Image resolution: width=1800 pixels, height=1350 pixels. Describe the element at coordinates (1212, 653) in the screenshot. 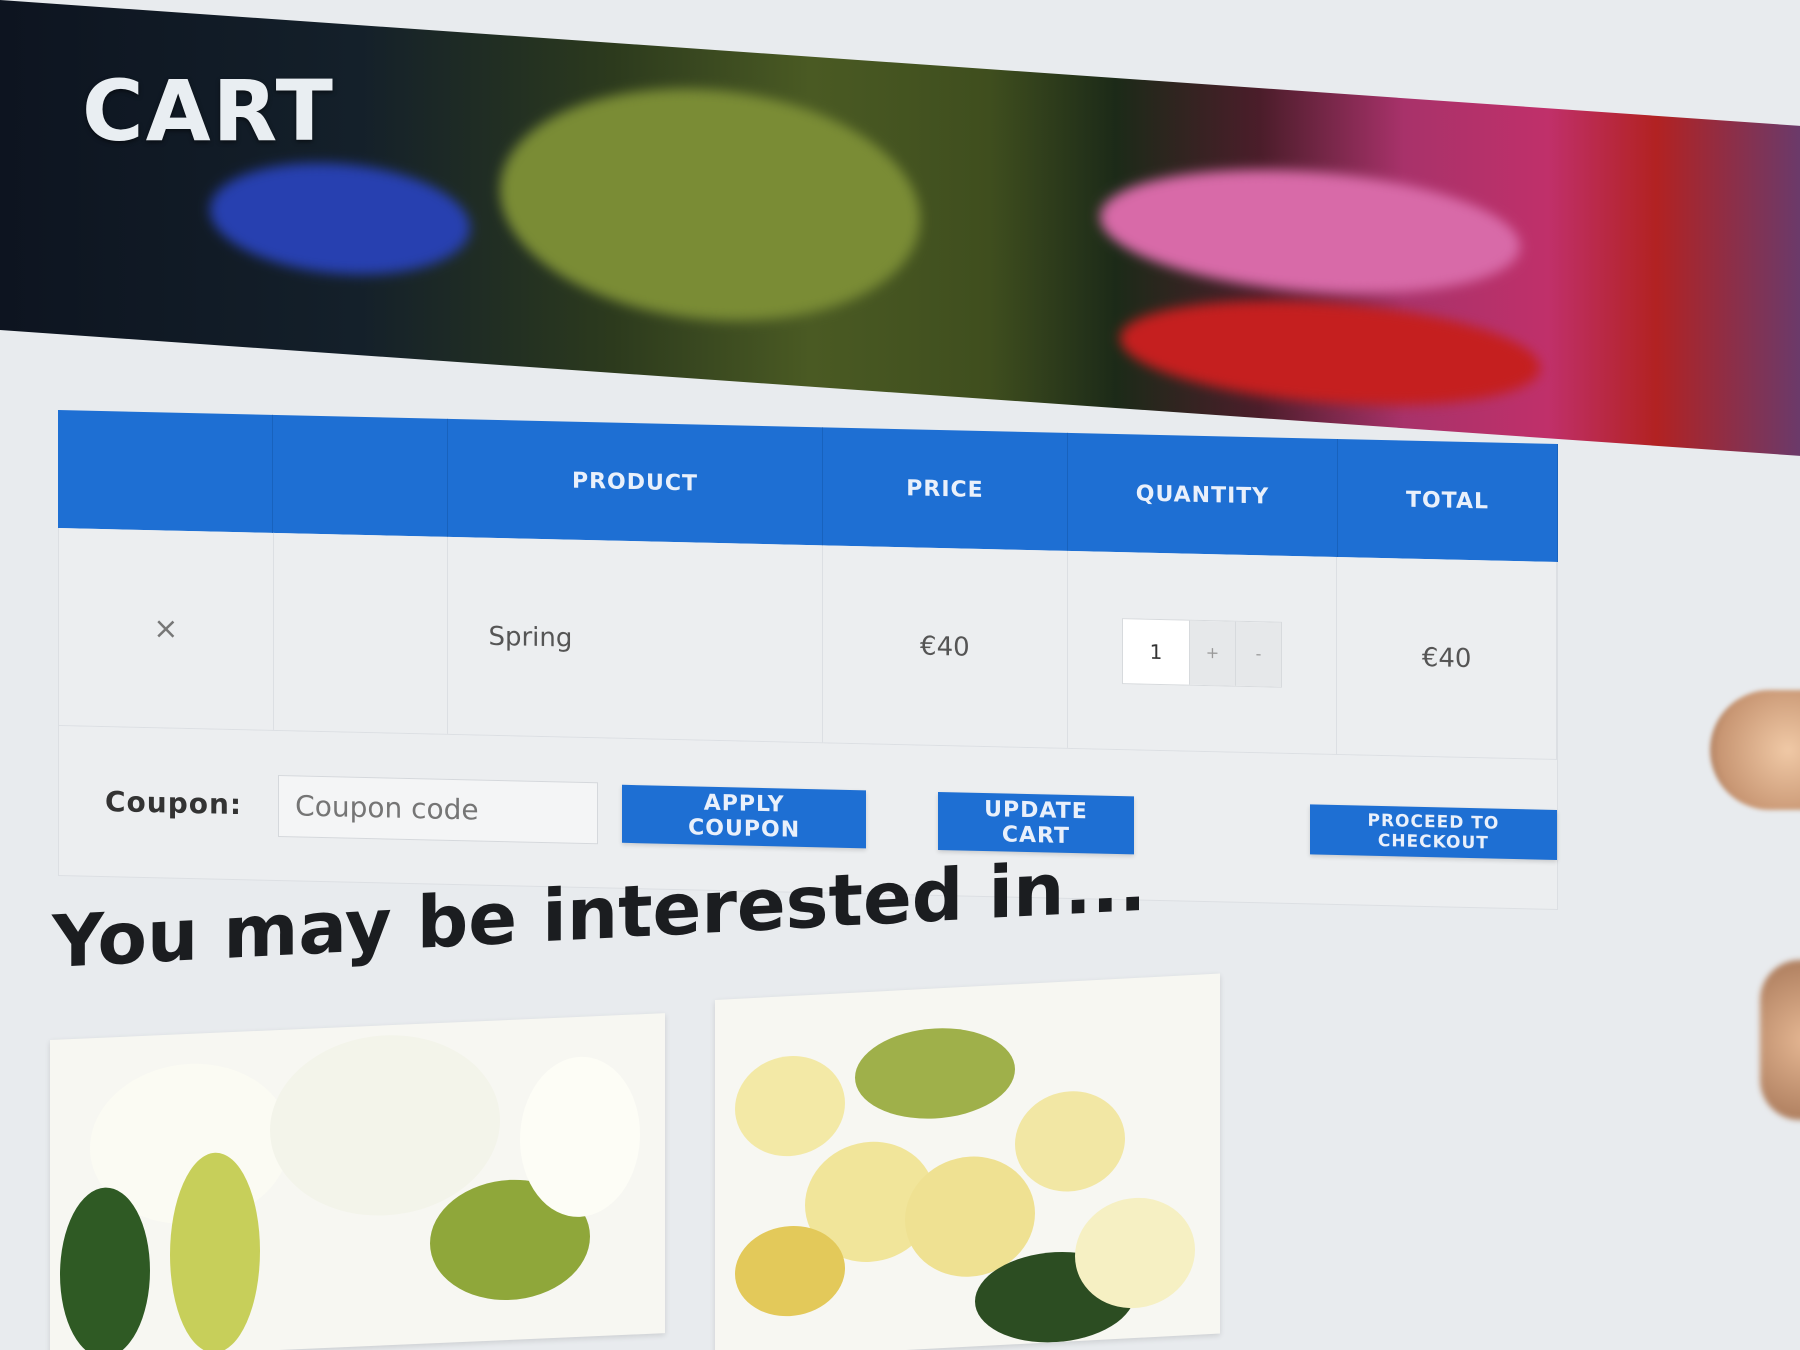

I see `quantity-increment-button: +` at that location.